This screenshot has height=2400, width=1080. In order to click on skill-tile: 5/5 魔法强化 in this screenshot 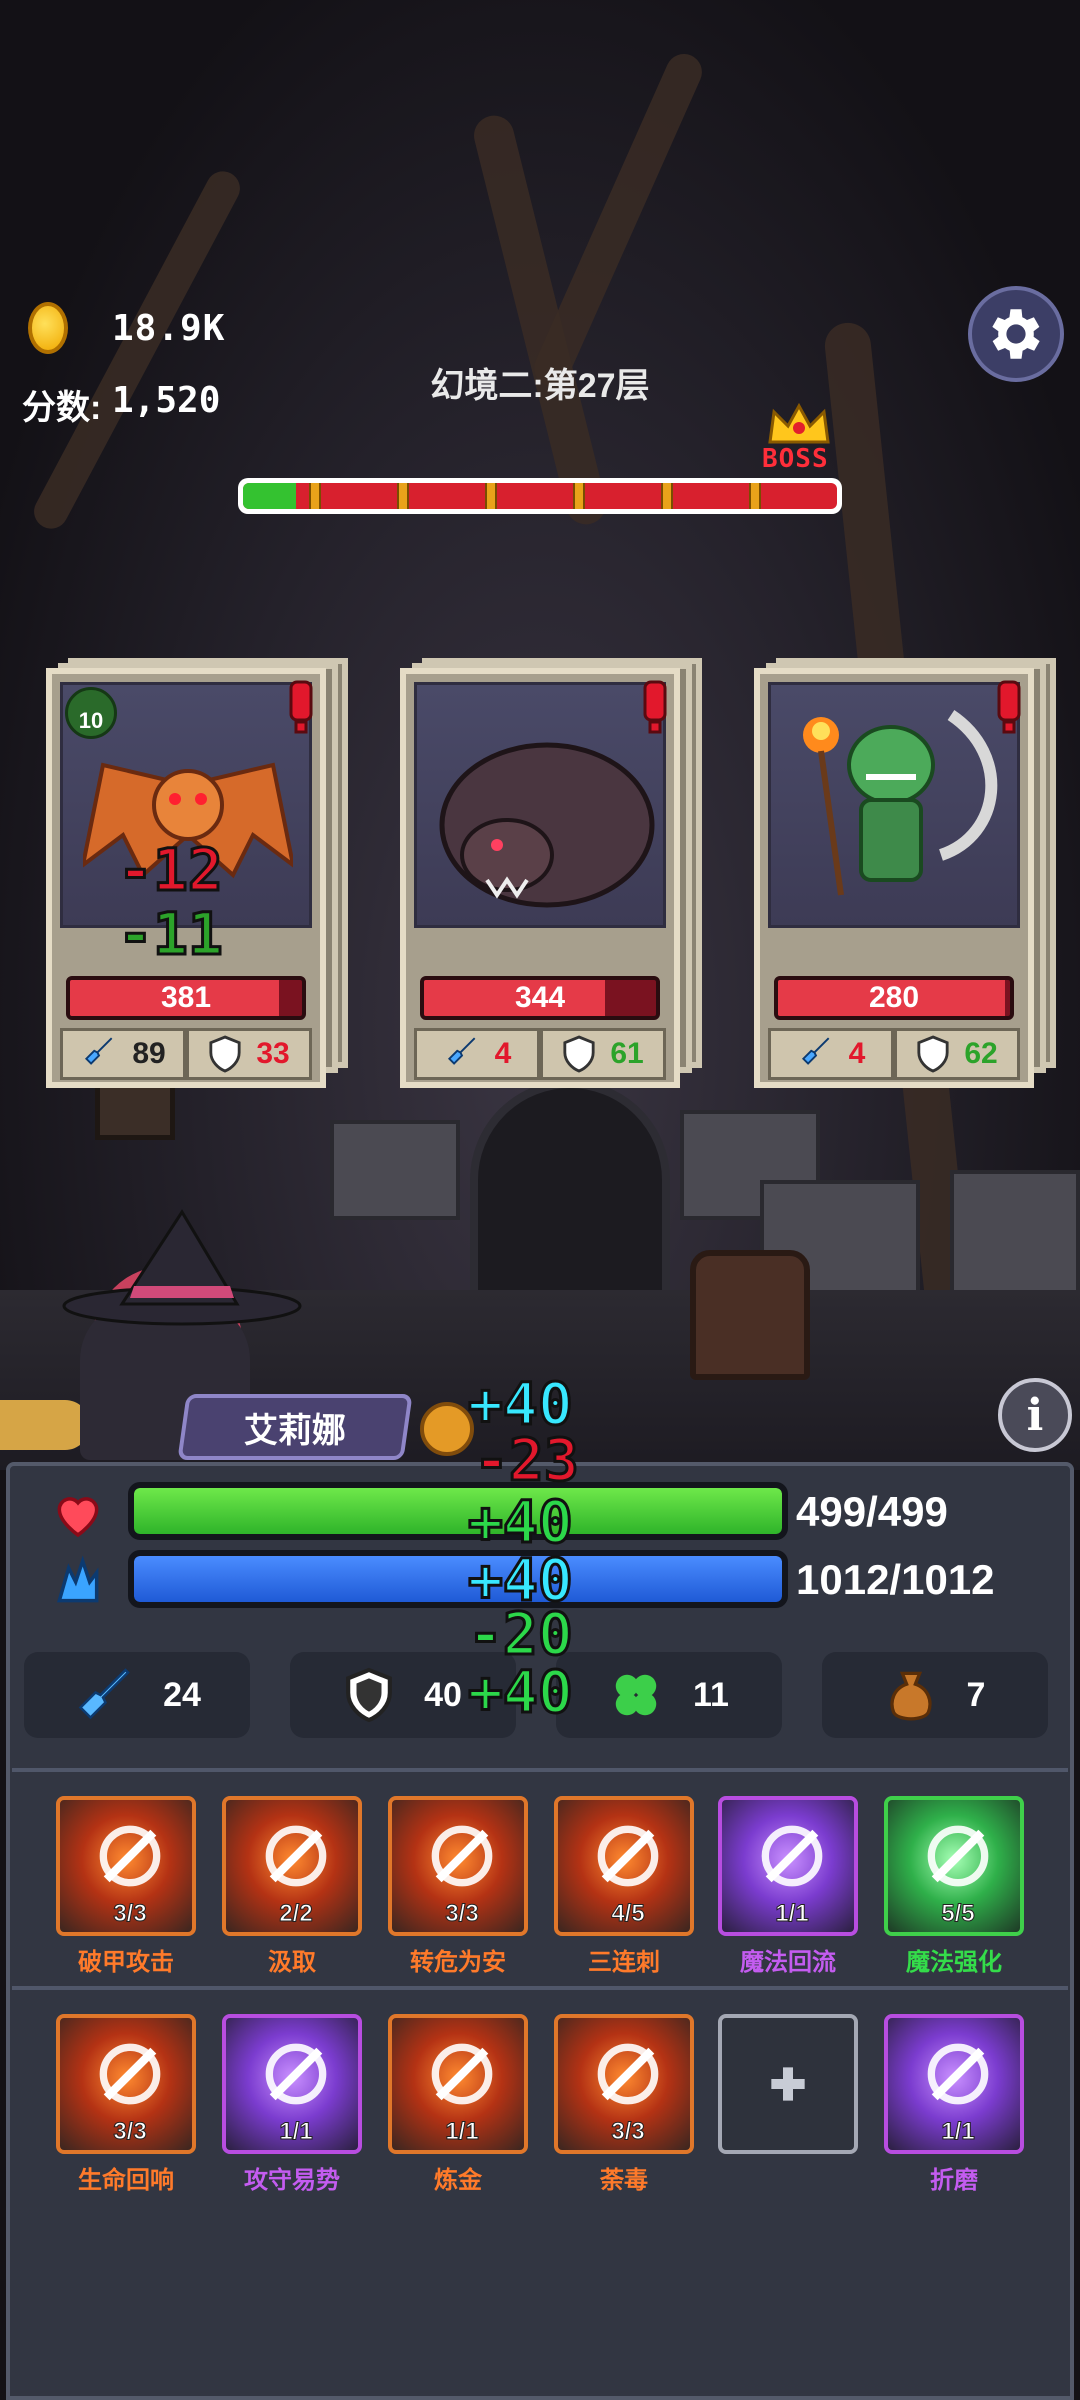, I will do `click(954, 1886)`.